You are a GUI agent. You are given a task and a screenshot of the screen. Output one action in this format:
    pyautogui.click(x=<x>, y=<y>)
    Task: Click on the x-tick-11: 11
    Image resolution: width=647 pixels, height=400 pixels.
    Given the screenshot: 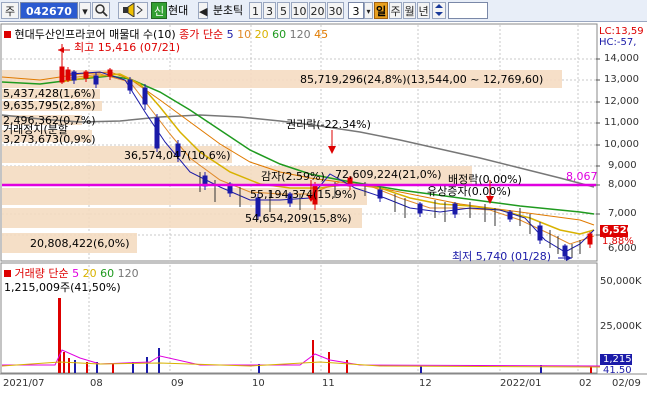 What is the action you would take?
    pyautogui.click(x=328, y=383)
    